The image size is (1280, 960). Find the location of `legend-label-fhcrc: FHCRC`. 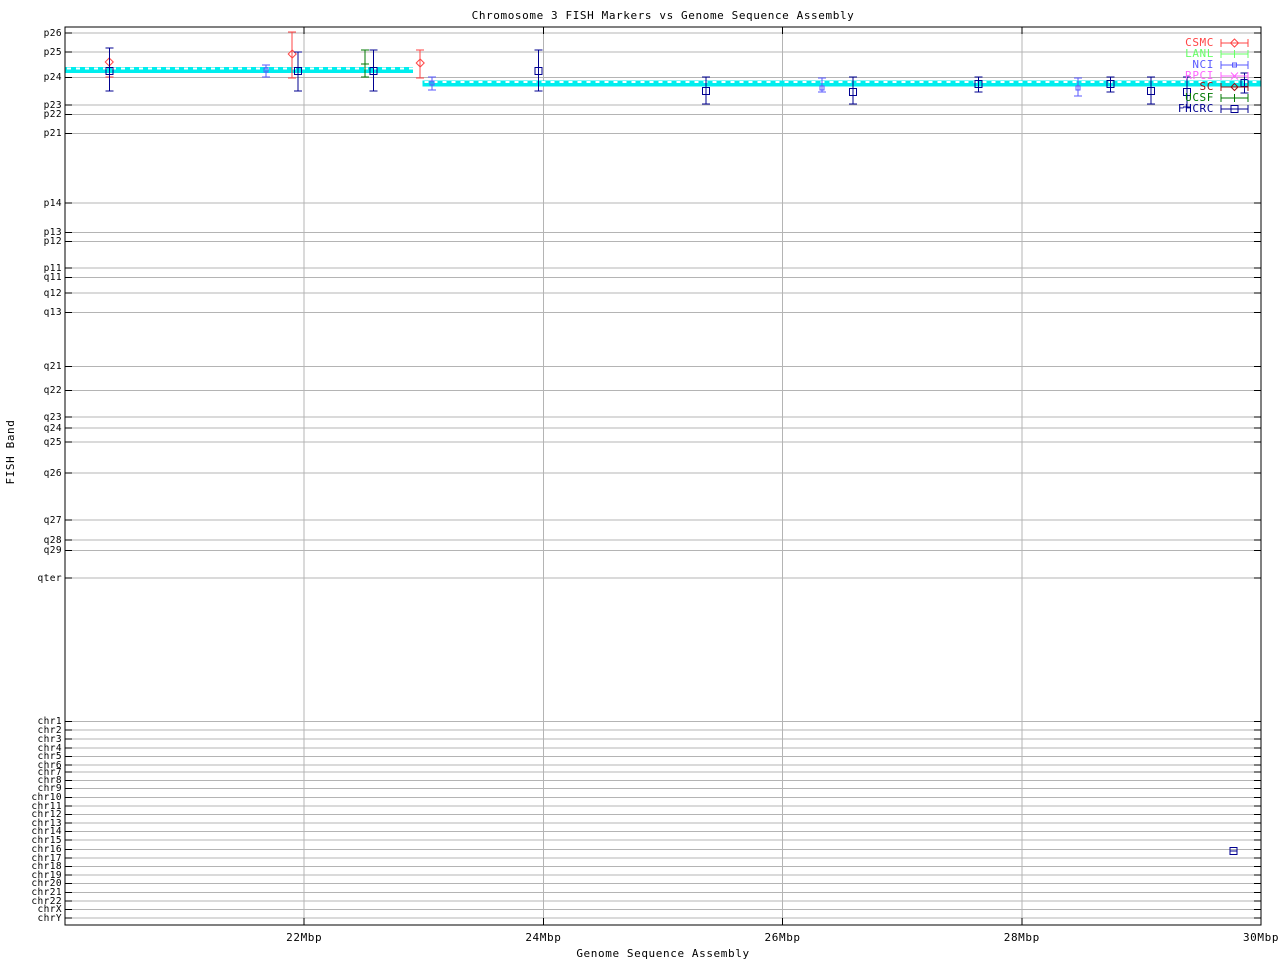

legend-label-fhcrc: FHCRC is located at coordinates (1195, 108).